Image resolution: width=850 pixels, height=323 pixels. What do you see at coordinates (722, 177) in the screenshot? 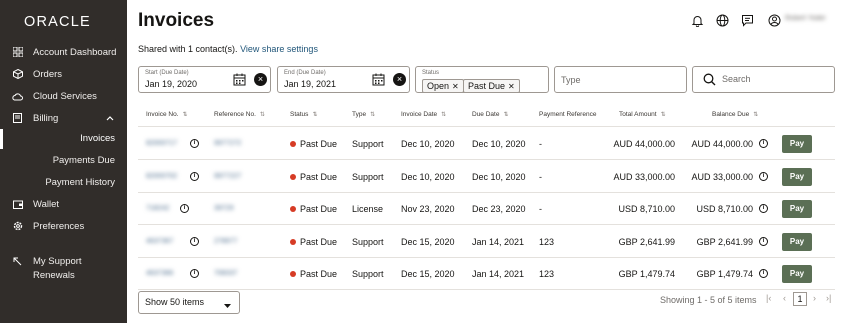
I see `balance-due-cell: AUD 33,000.00` at bounding box center [722, 177].